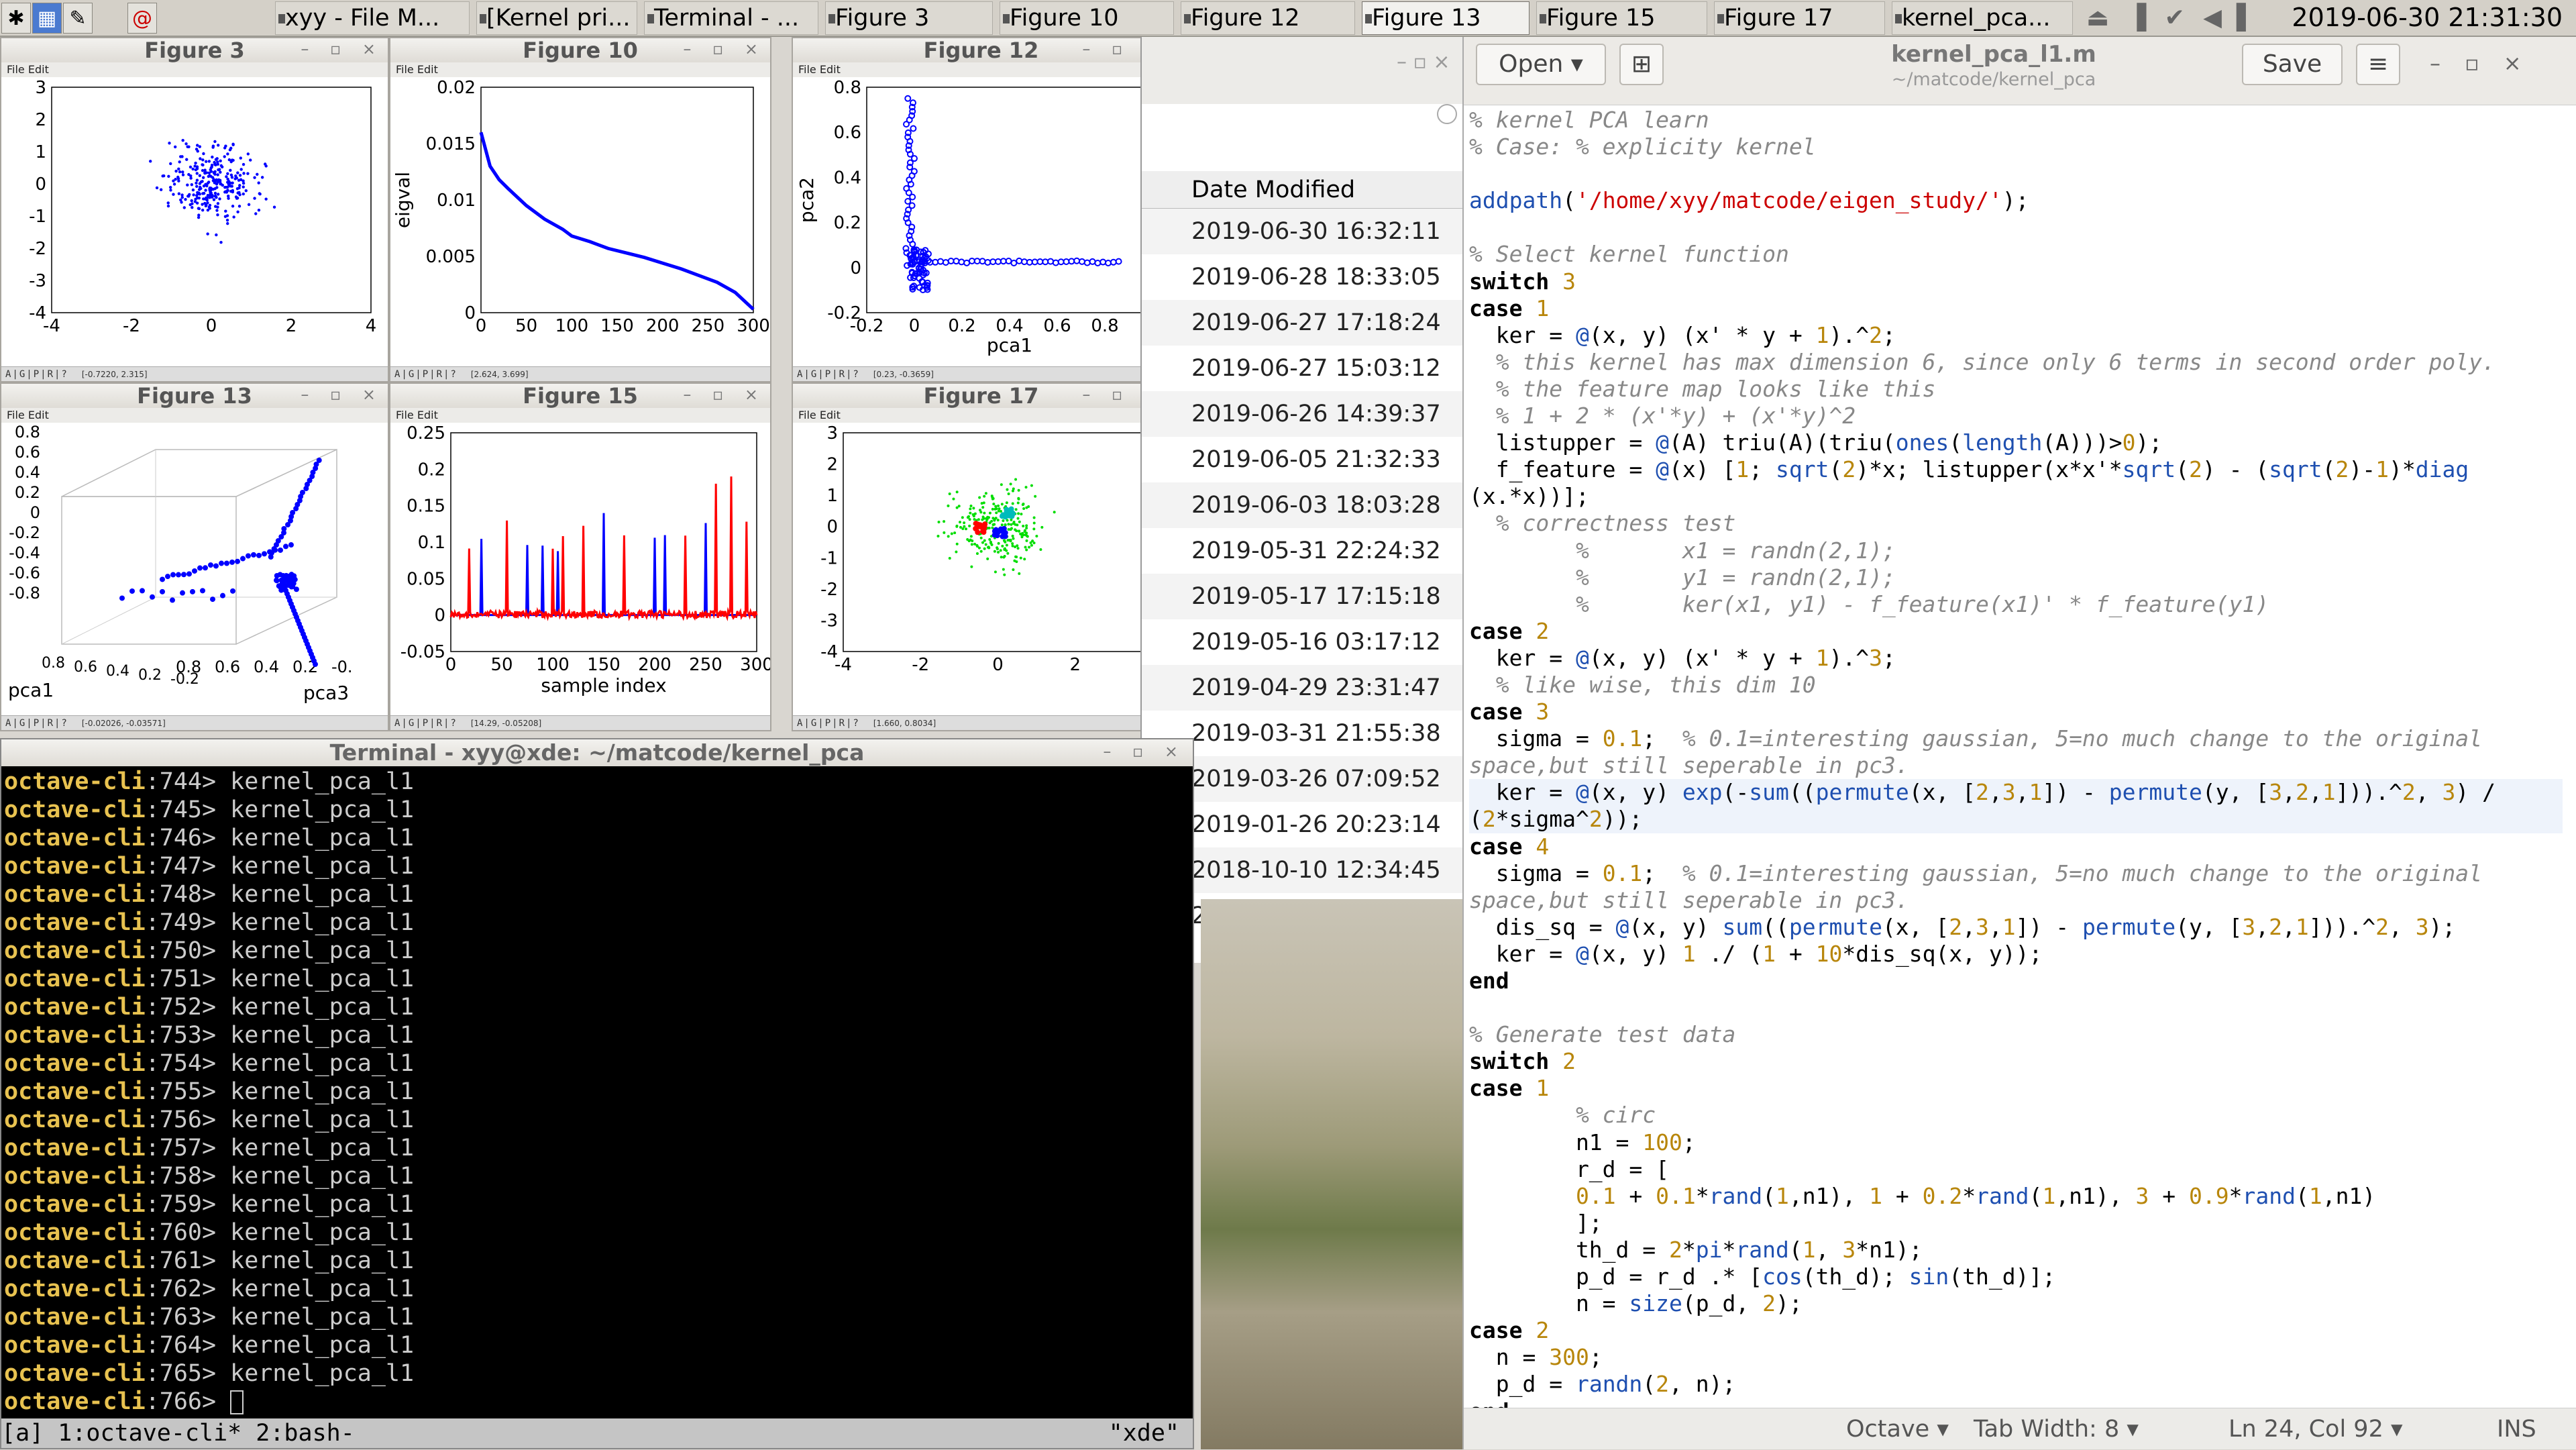 The width and height of the screenshot is (2576, 1450). I want to click on file-row-date: 2019-06-30 16:32:11, so click(1303, 231).